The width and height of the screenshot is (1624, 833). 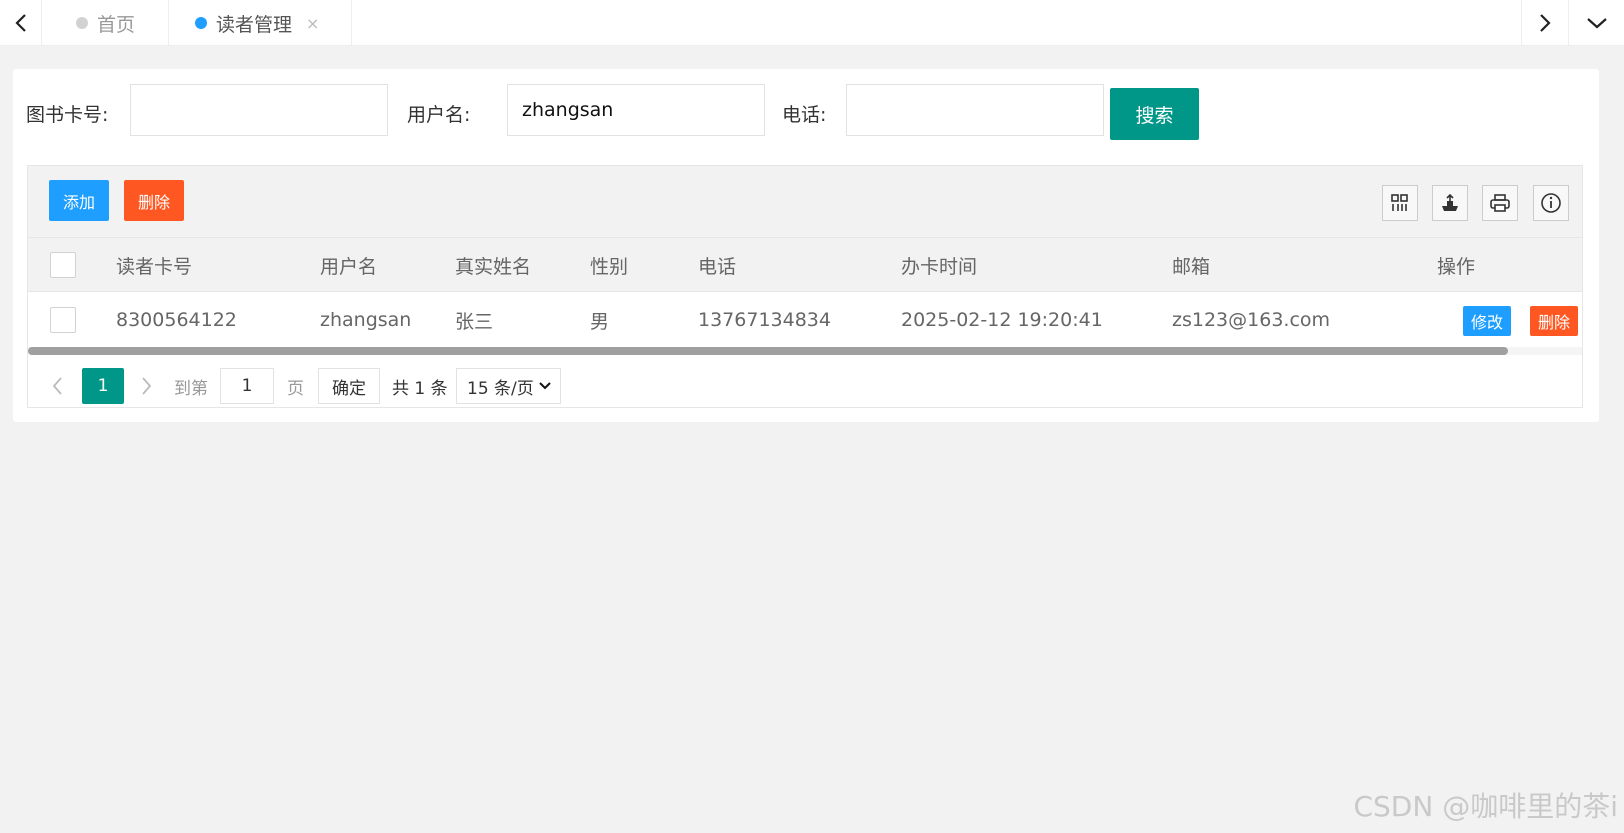 I want to click on goto-label: 到第, so click(x=191, y=388).